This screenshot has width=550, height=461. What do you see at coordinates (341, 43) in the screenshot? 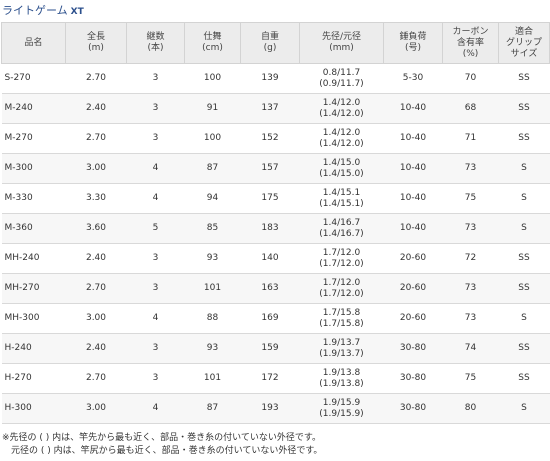
I see `column-header-tip-butt-diameter: 先径/元径 (mm)` at bounding box center [341, 43].